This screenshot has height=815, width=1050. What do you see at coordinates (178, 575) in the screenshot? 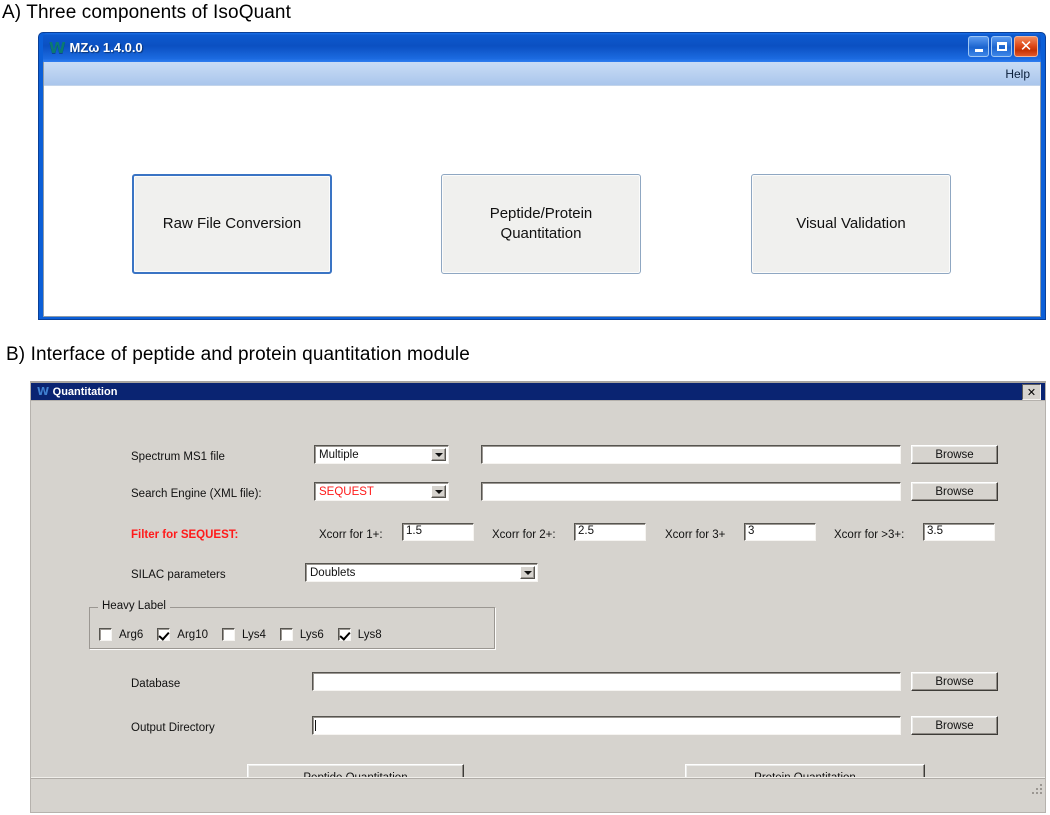
I see `silac-parameters-label: SILAC parameters` at bounding box center [178, 575].